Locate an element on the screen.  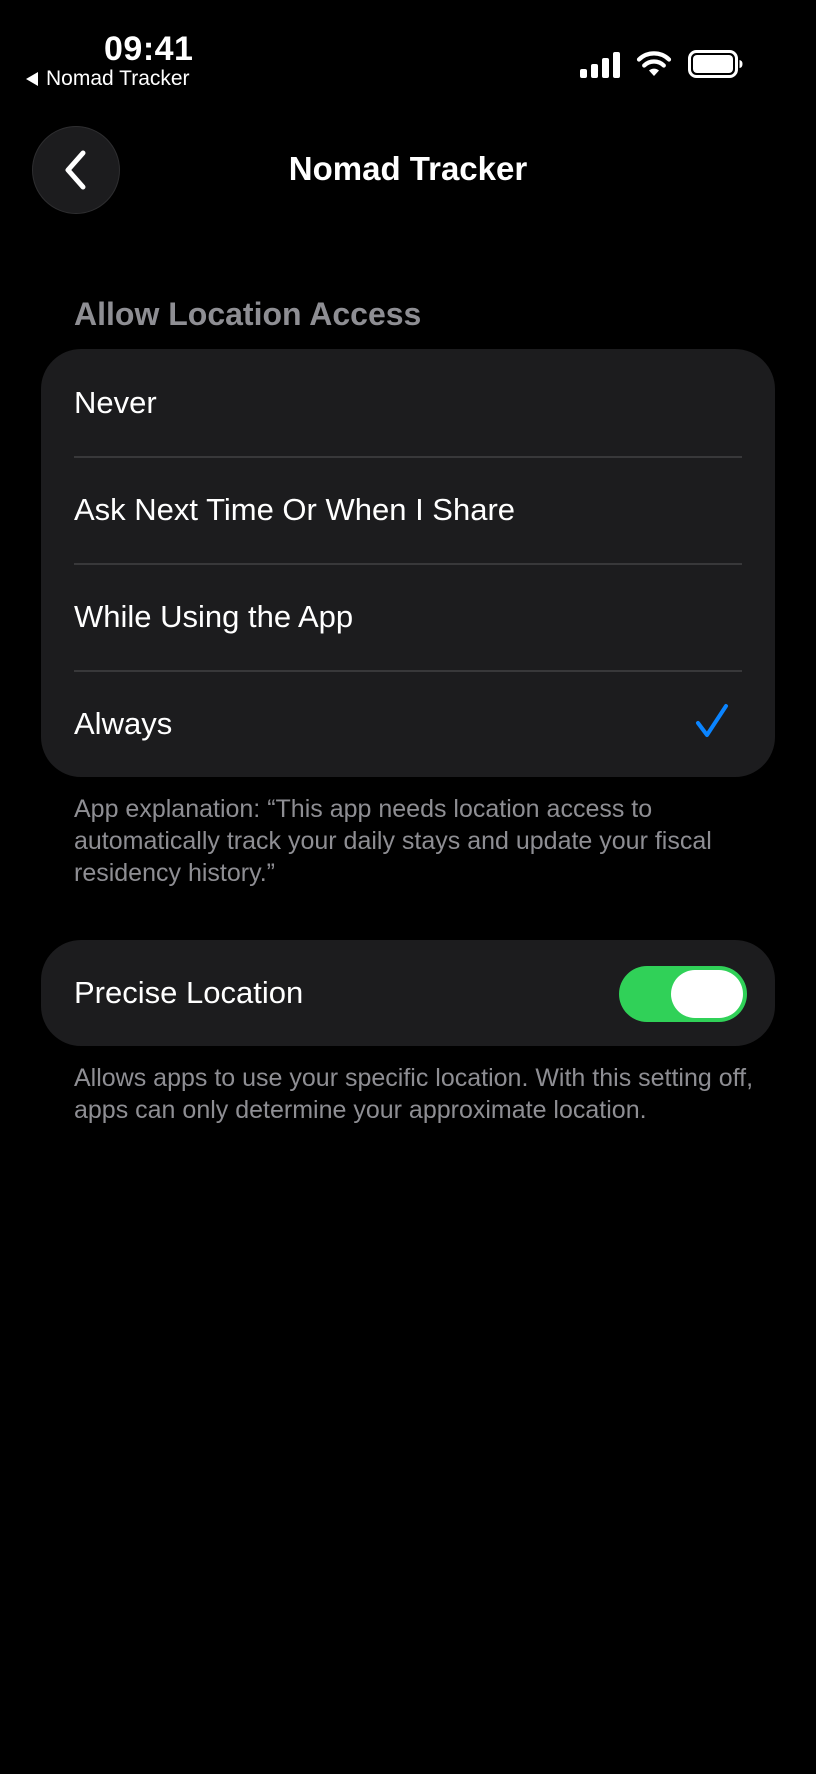
toggle-knob is located at coordinates (707, 994).